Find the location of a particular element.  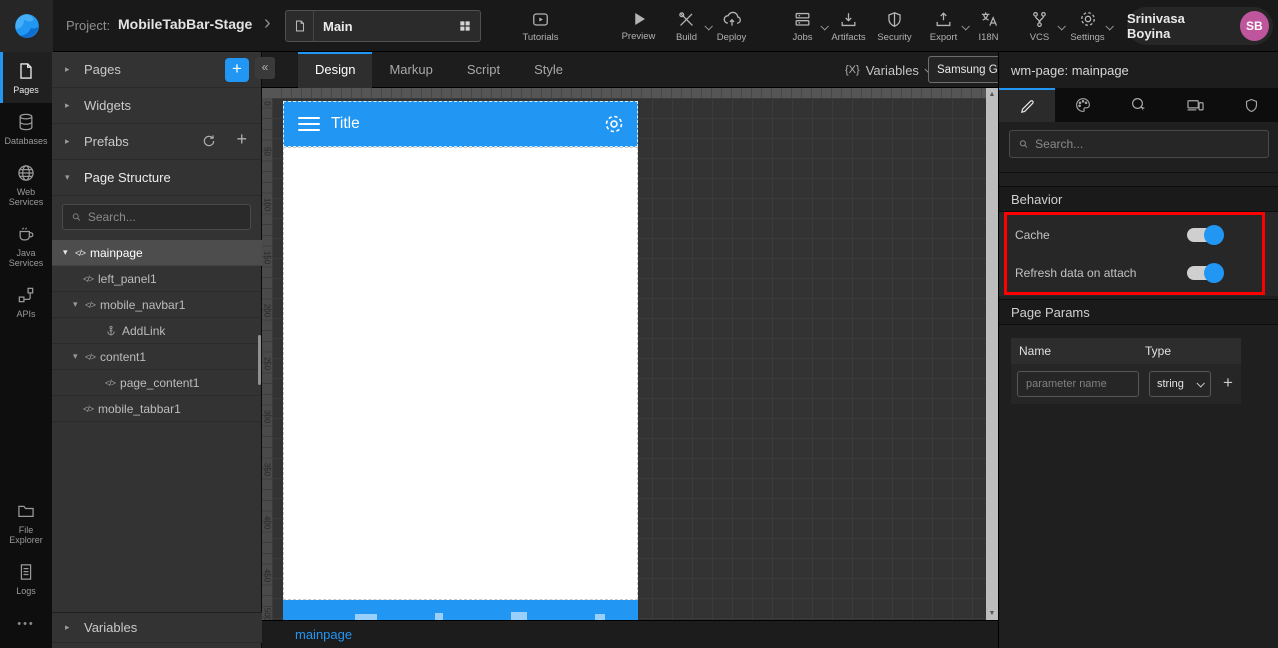

sidebar-item-apis: APIs is located at coordinates (26, 301).